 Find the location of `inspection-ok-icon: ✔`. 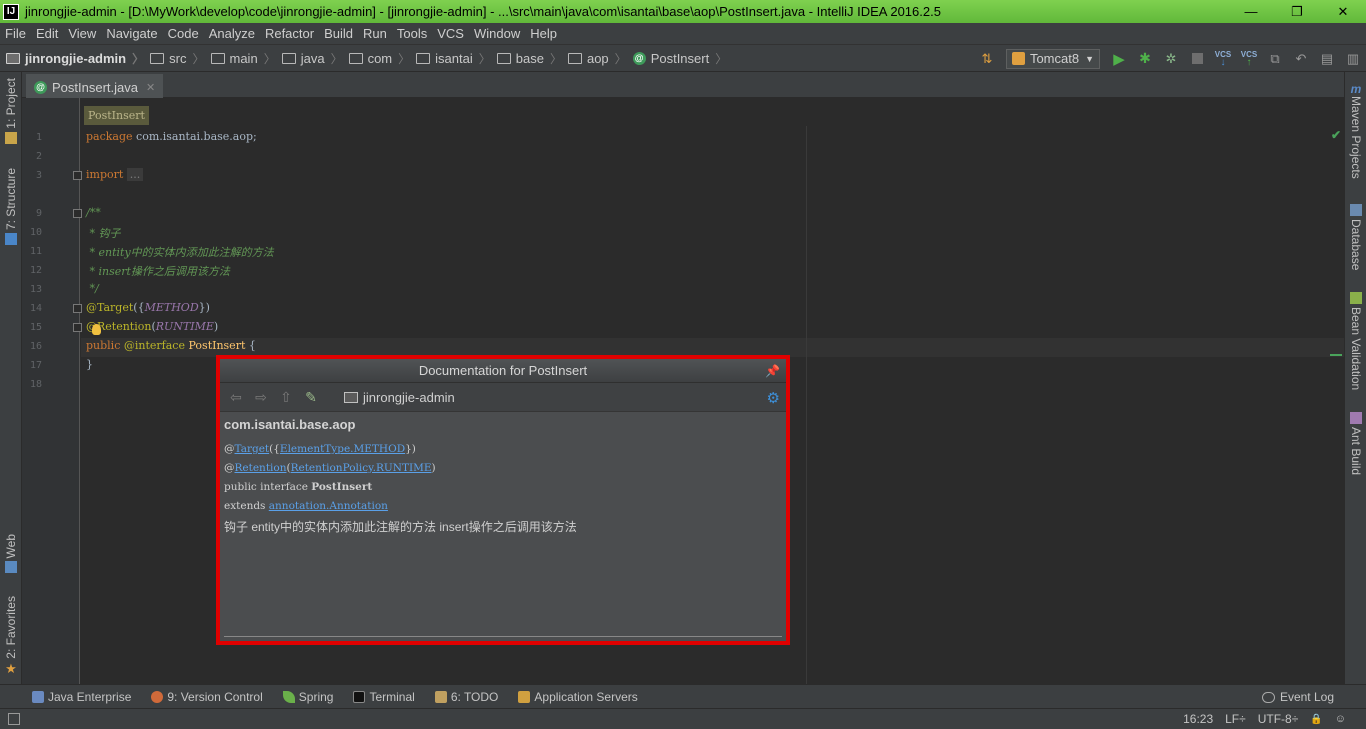

inspection-ok-icon: ✔ is located at coordinates (1336, 135).